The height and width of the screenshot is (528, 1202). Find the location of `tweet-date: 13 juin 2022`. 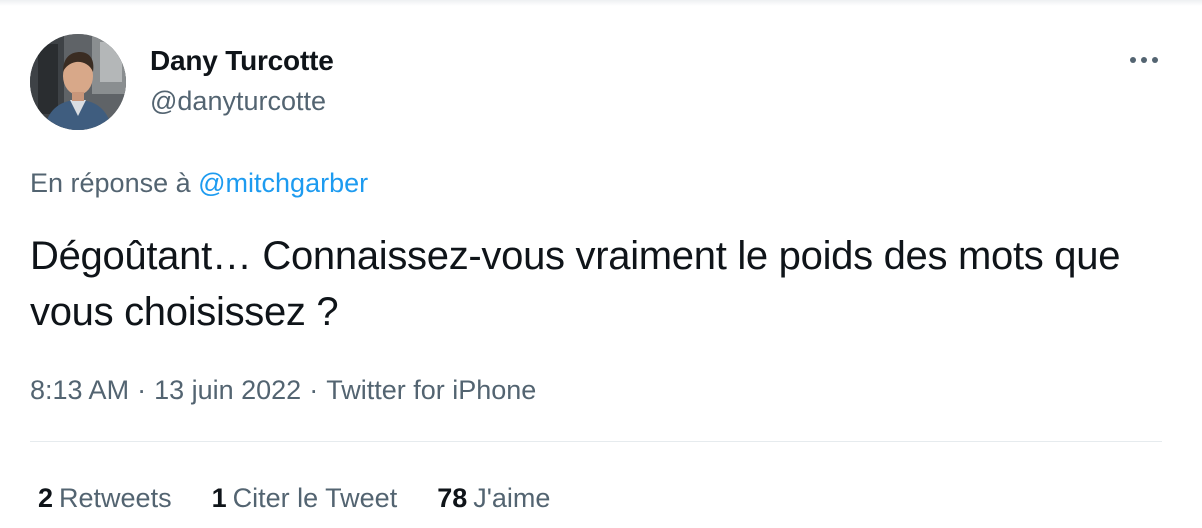

tweet-date: 13 juin 2022 is located at coordinates (227, 390).